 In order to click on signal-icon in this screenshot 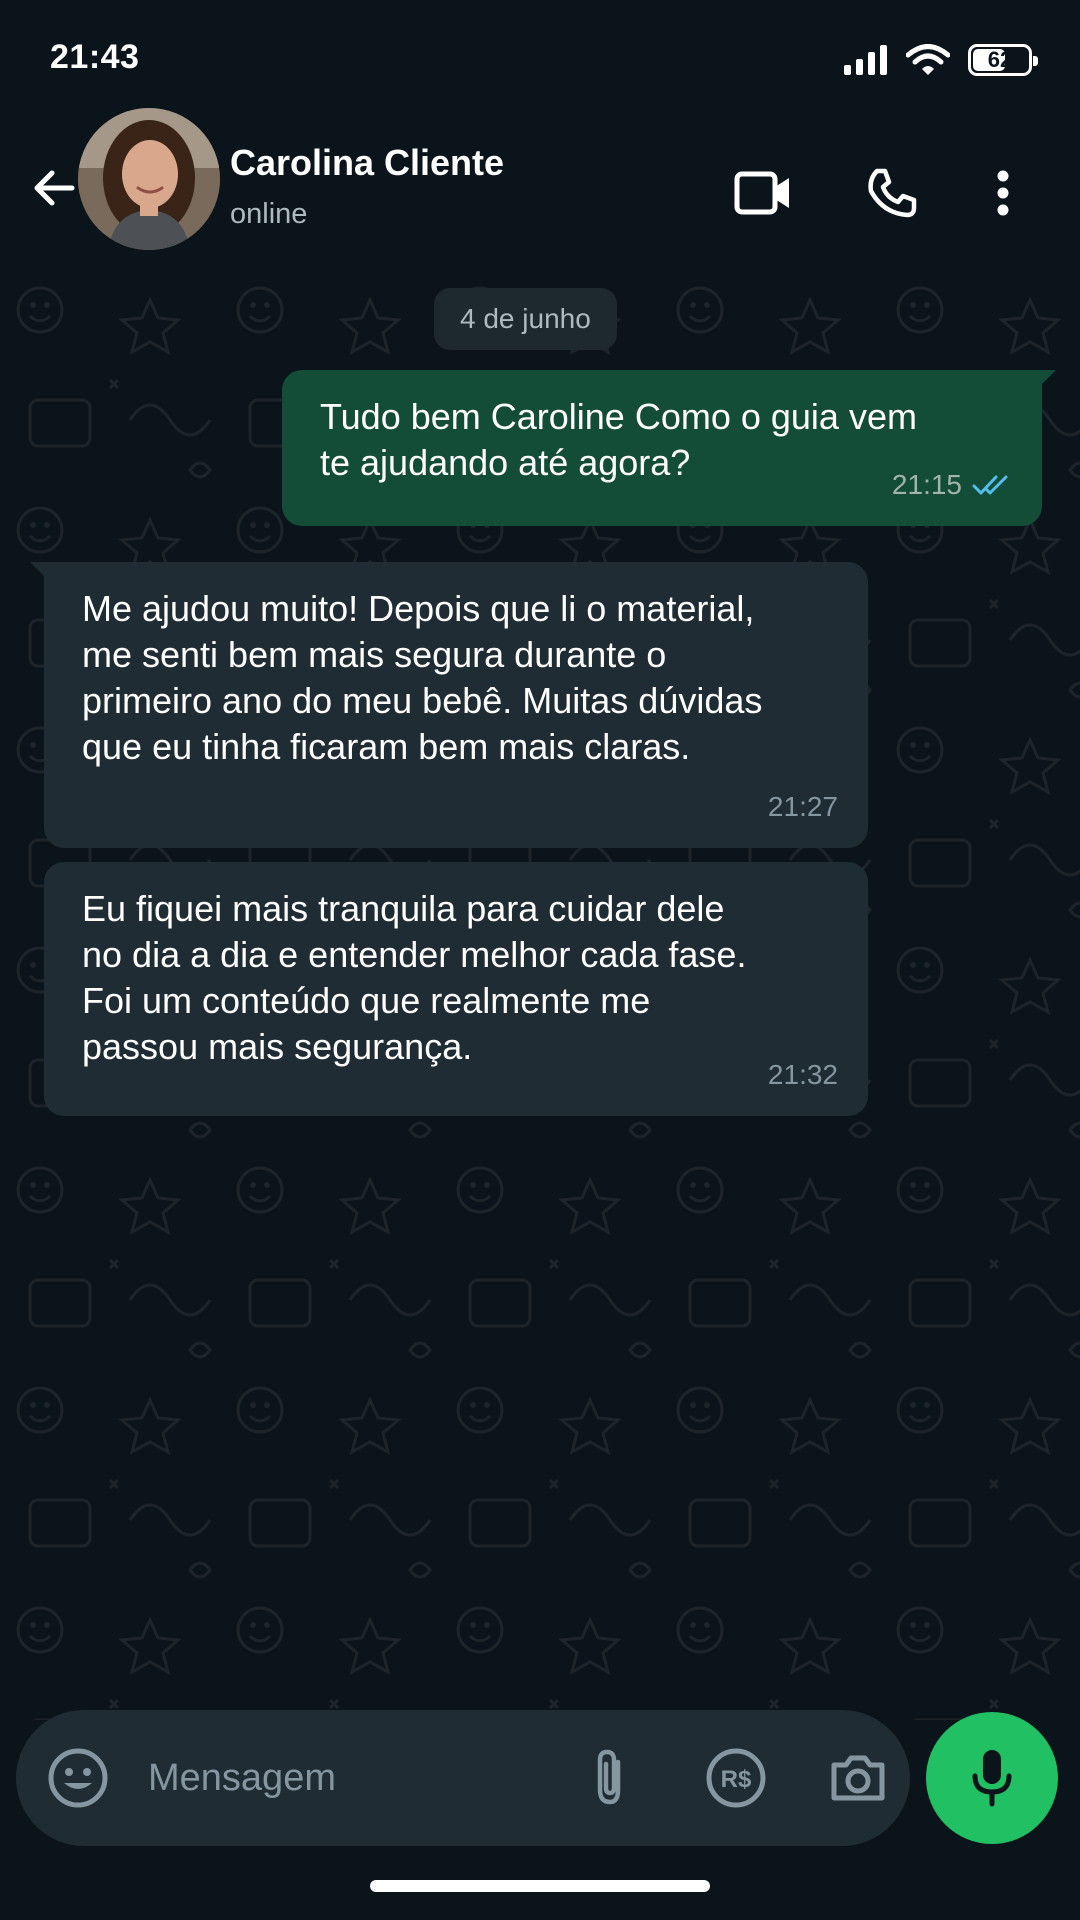, I will do `click(865, 60)`.